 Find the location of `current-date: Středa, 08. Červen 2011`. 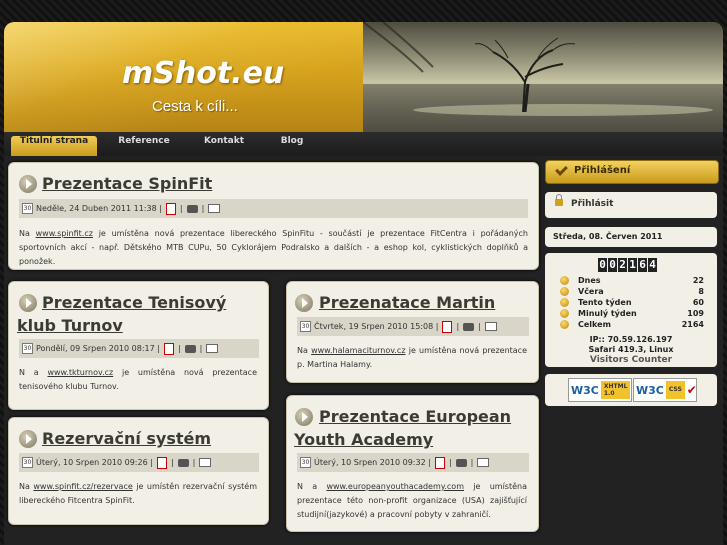

current-date: Středa, 08. Červen 2011 is located at coordinates (608, 236).